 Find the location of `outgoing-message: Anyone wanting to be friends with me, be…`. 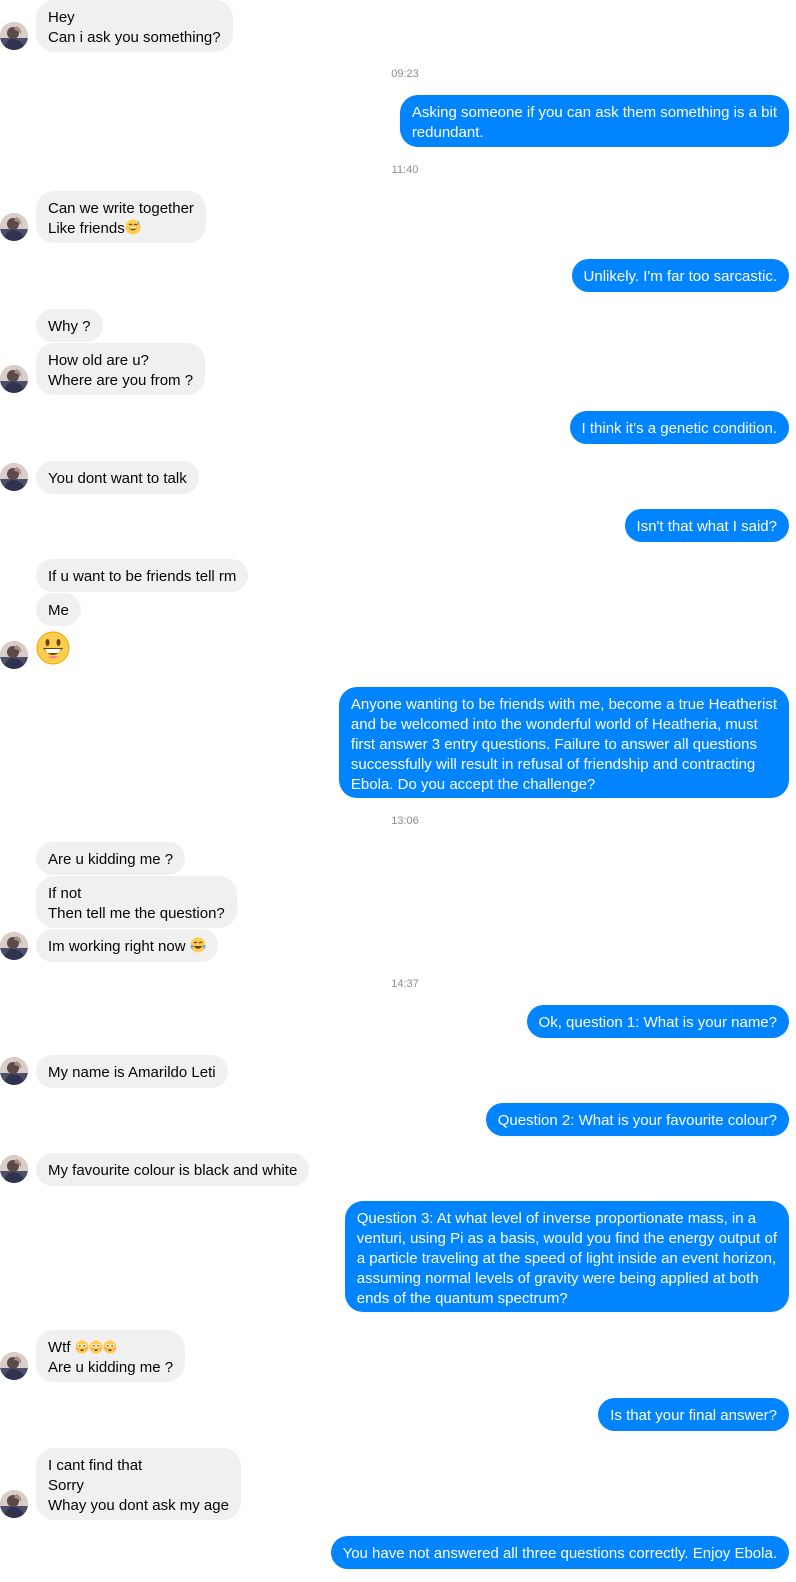

outgoing-message: Anyone wanting to be friends with me, be… is located at coordinates (563, 742).